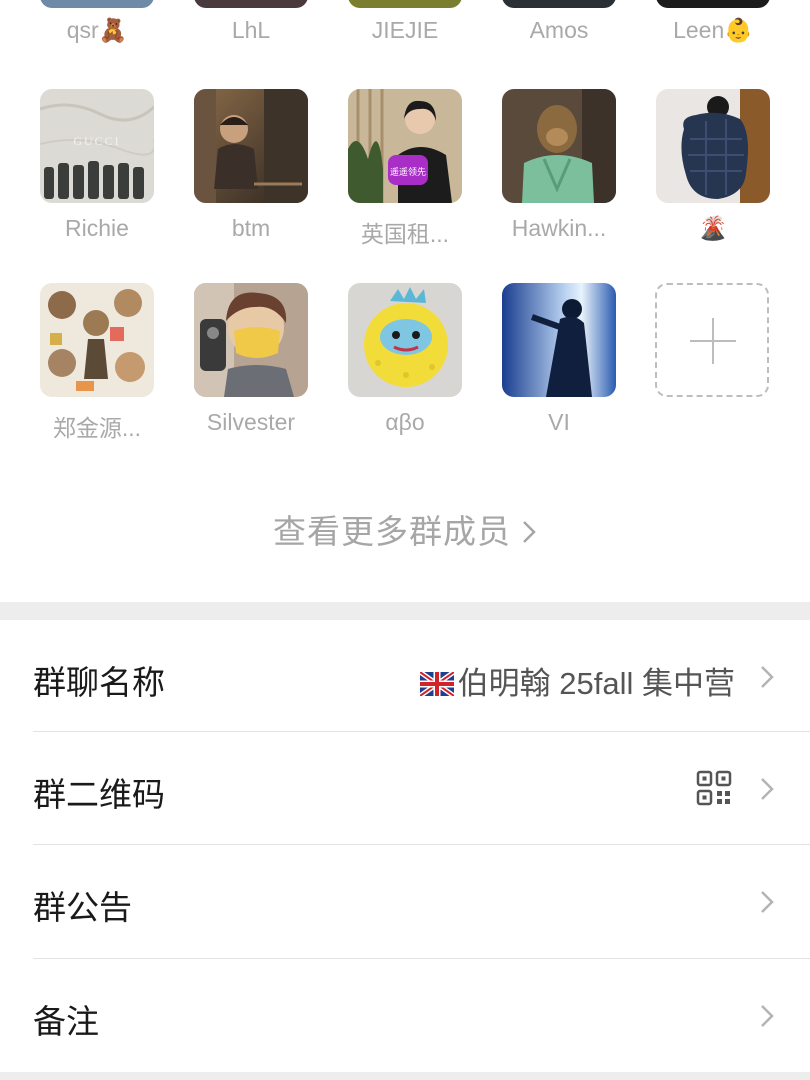 The width and height of the screenshot is (810, 1080). What do you see at coordinates (405, 901) in the screenshot?
I see `group-notice-row: 群公告` at bounding box center [405, 901].